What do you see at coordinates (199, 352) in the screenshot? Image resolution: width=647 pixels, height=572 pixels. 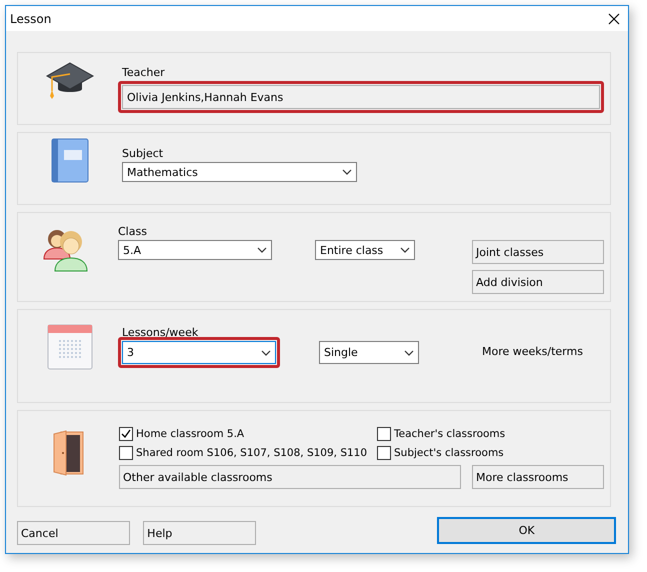 I see `lessons-dropdown: 3` at bounding box center [199, 352].